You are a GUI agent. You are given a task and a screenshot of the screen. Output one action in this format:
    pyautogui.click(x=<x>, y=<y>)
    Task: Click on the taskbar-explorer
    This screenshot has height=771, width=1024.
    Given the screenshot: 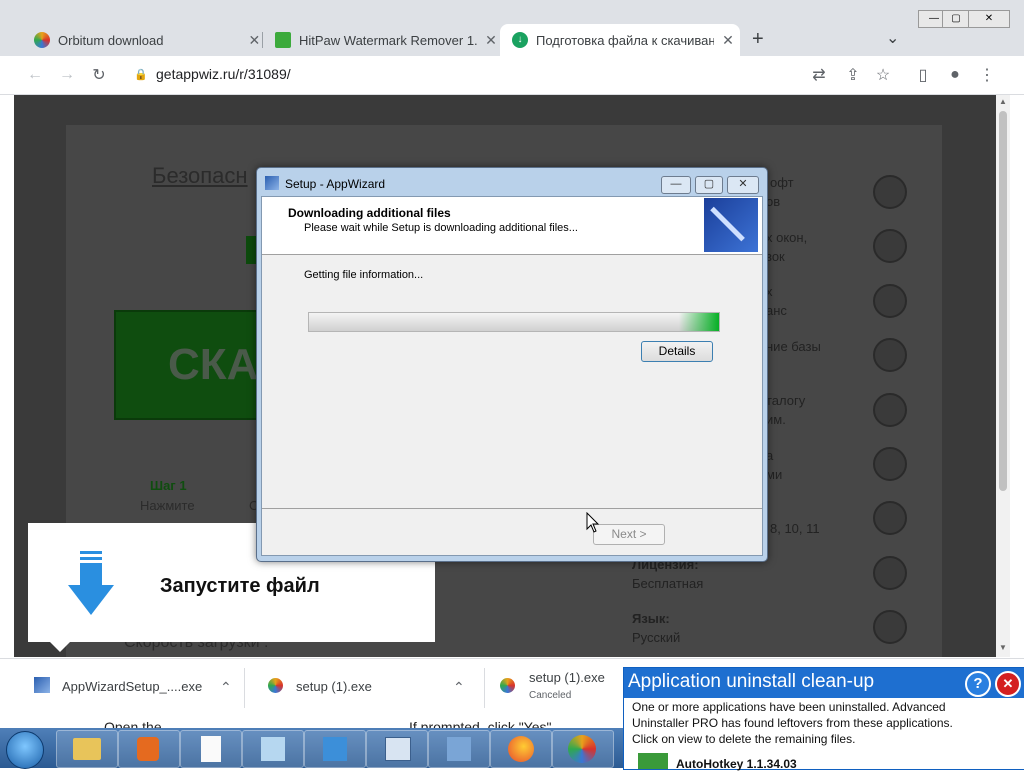 What is the action you would take?
    pyautogui.click(x=87, y=749)
    